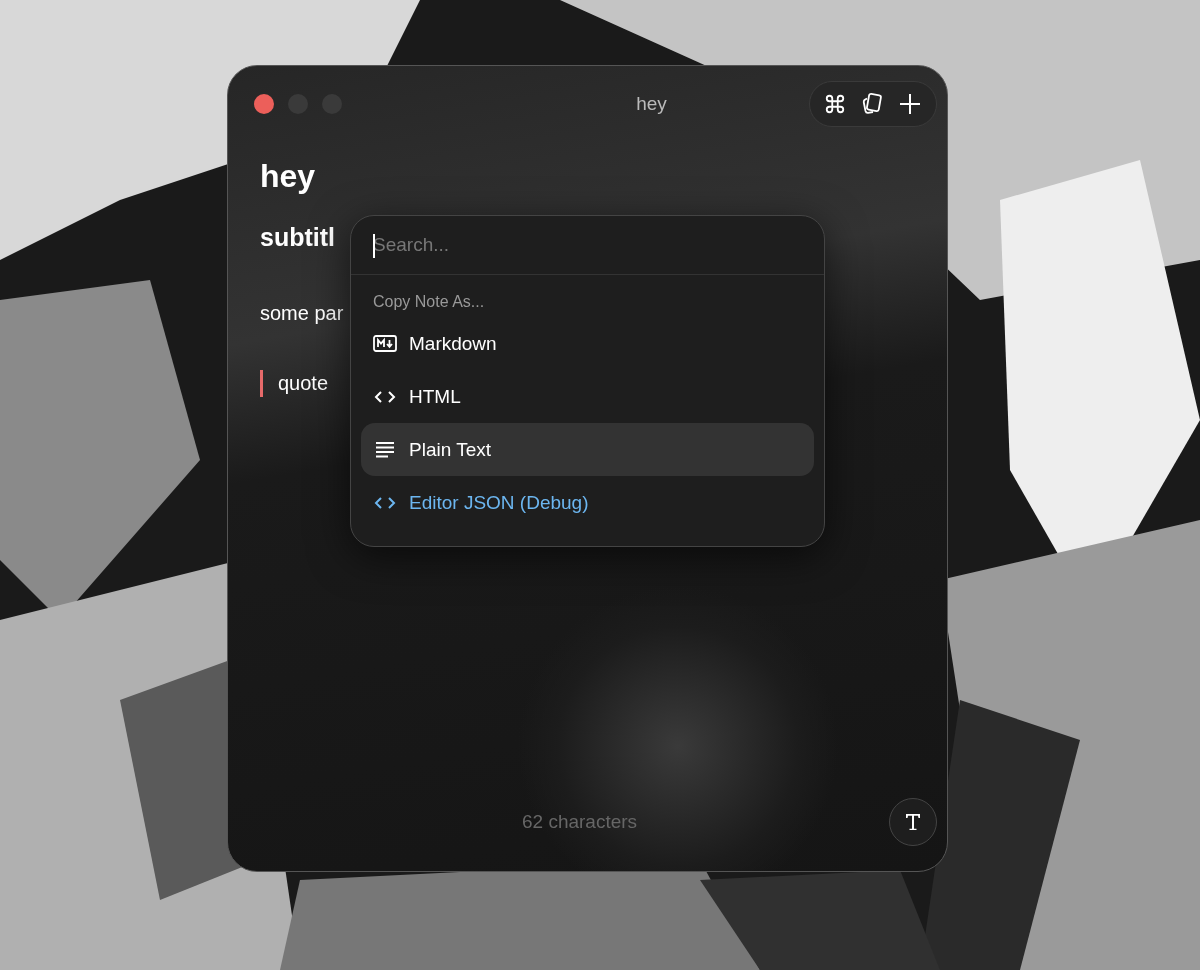  I want to click on text-format-icon, so click(913, 822).